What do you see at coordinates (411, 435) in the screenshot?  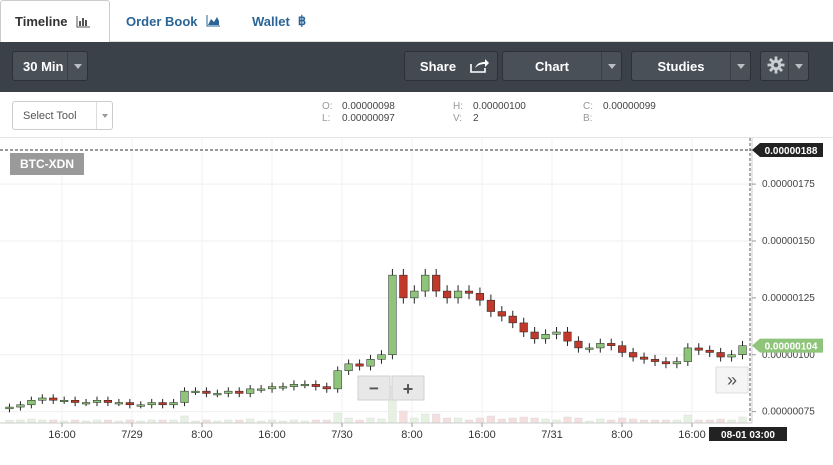 I see `x-tick-label: 8:00` at bounding box center [411, 435].